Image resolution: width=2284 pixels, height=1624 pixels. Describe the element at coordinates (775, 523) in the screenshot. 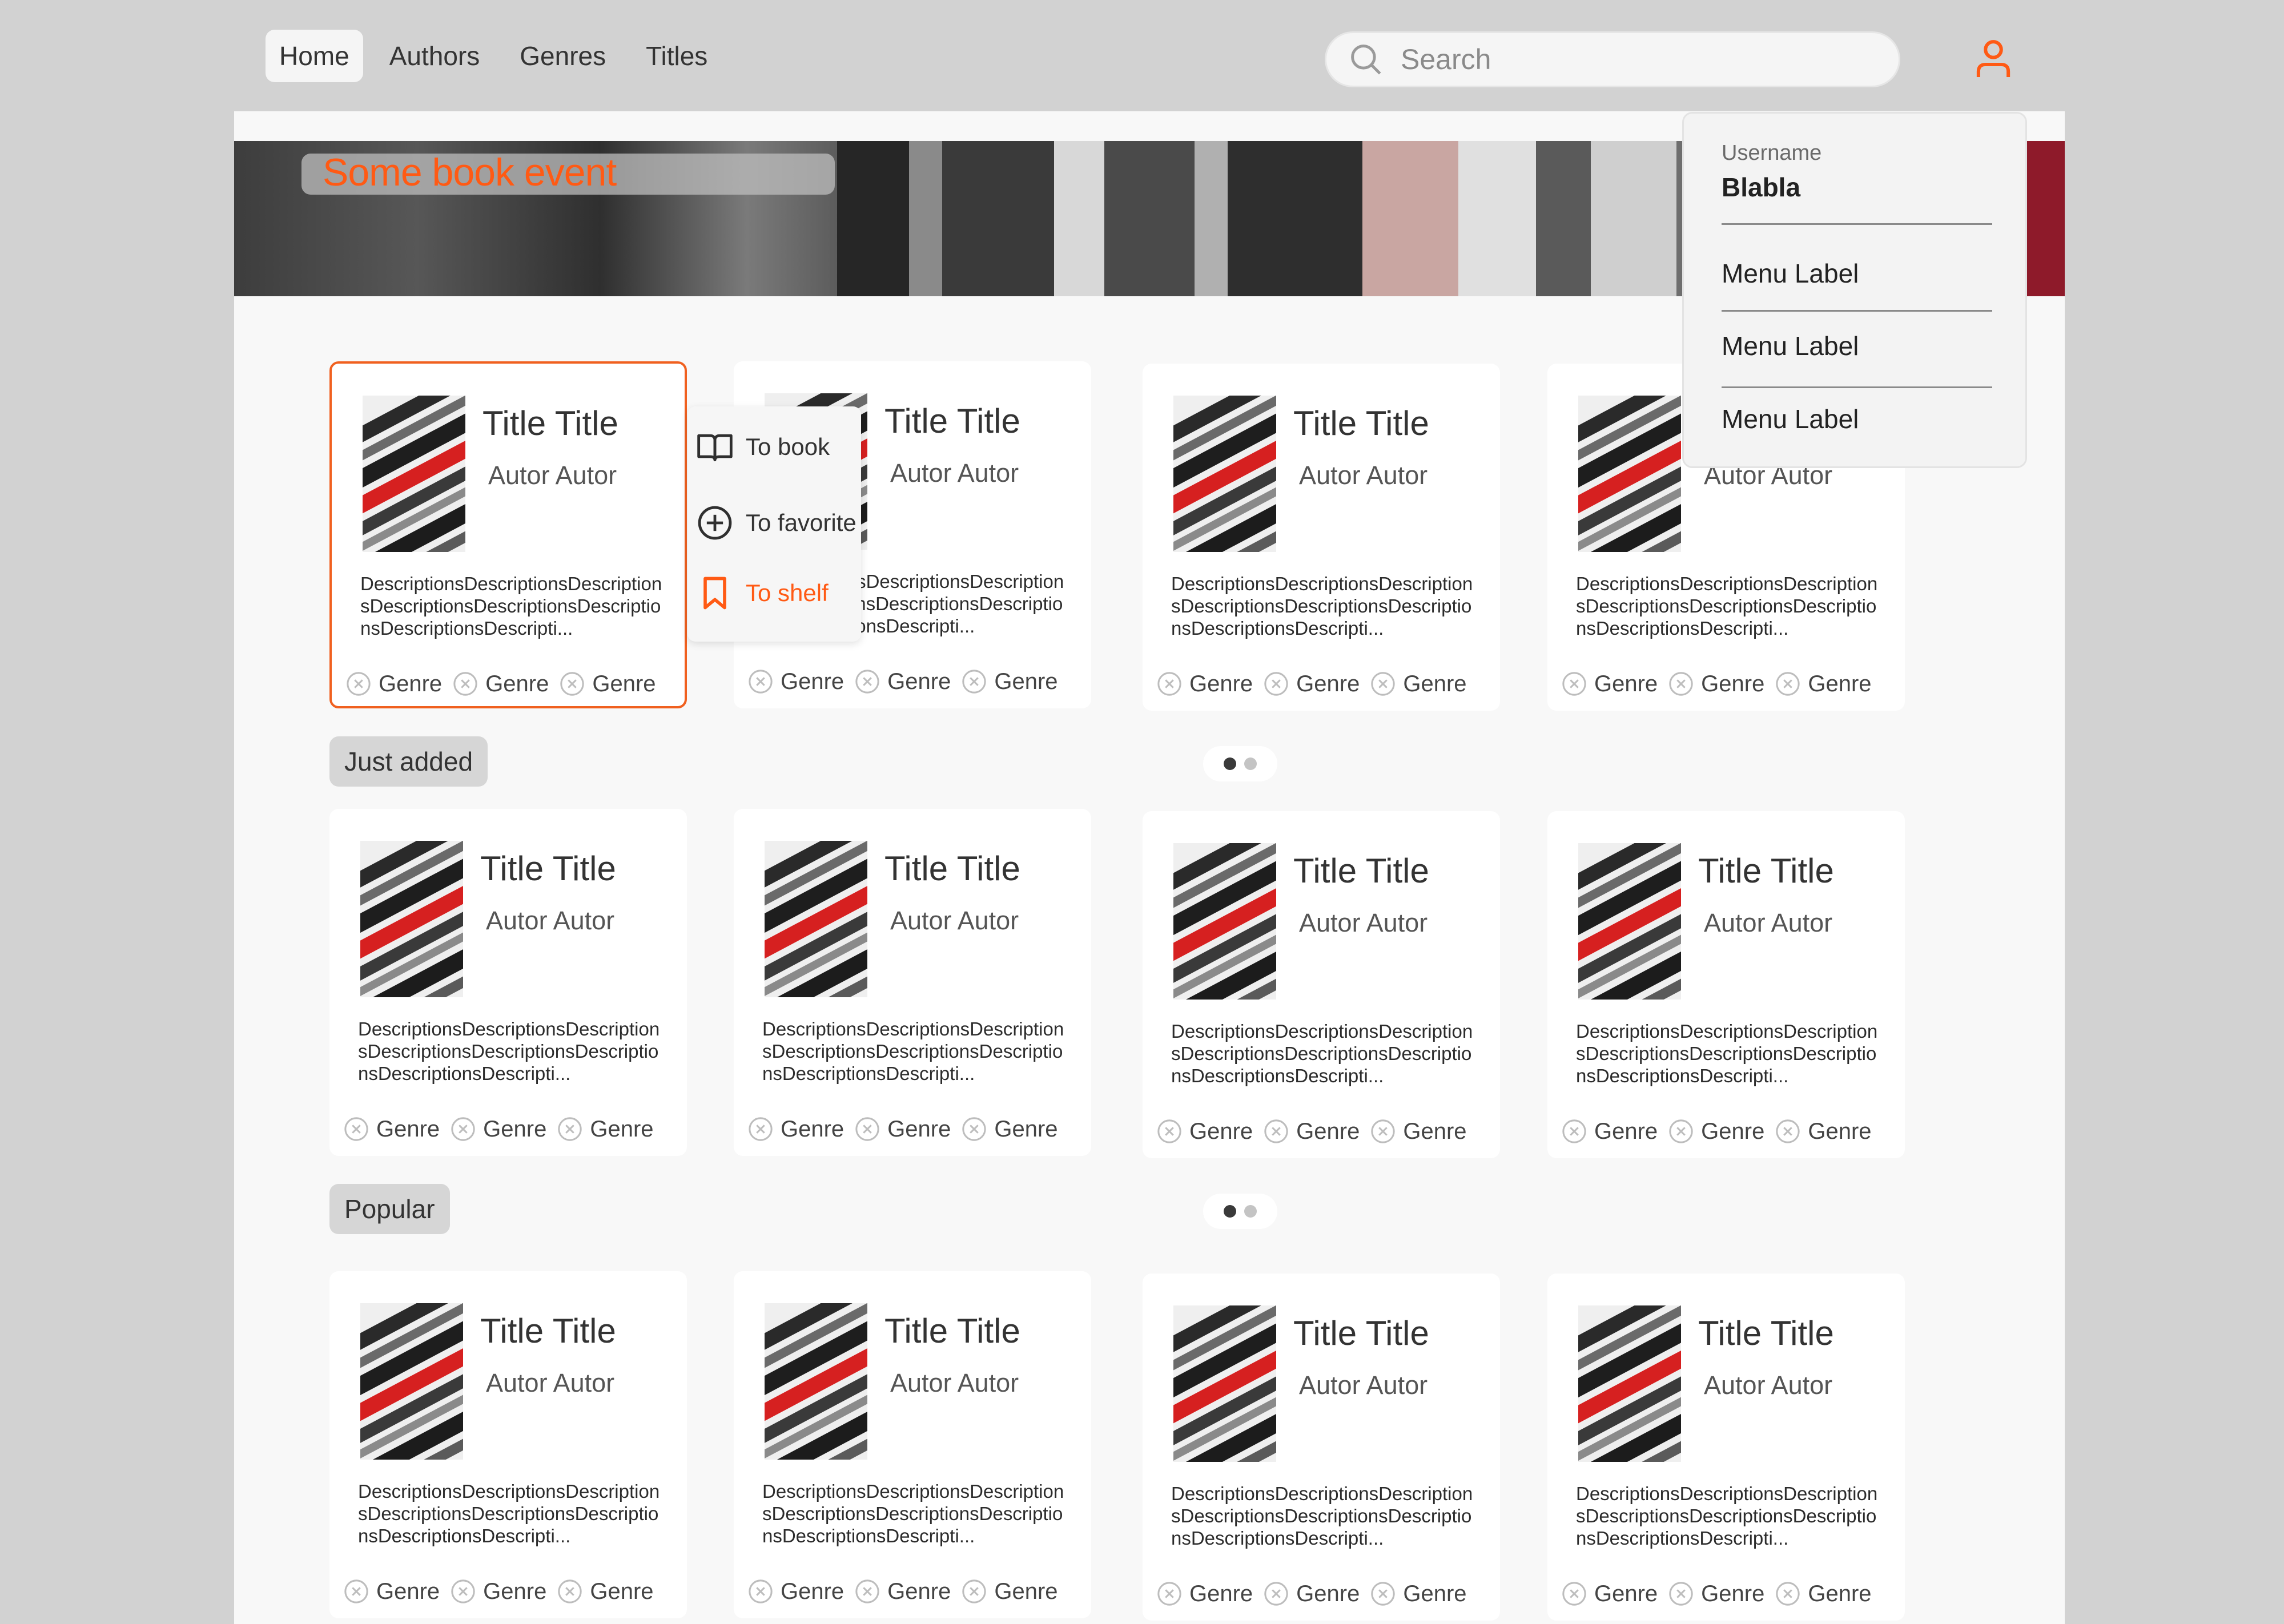

I see `to-favorite-item: To favorite` at that location.